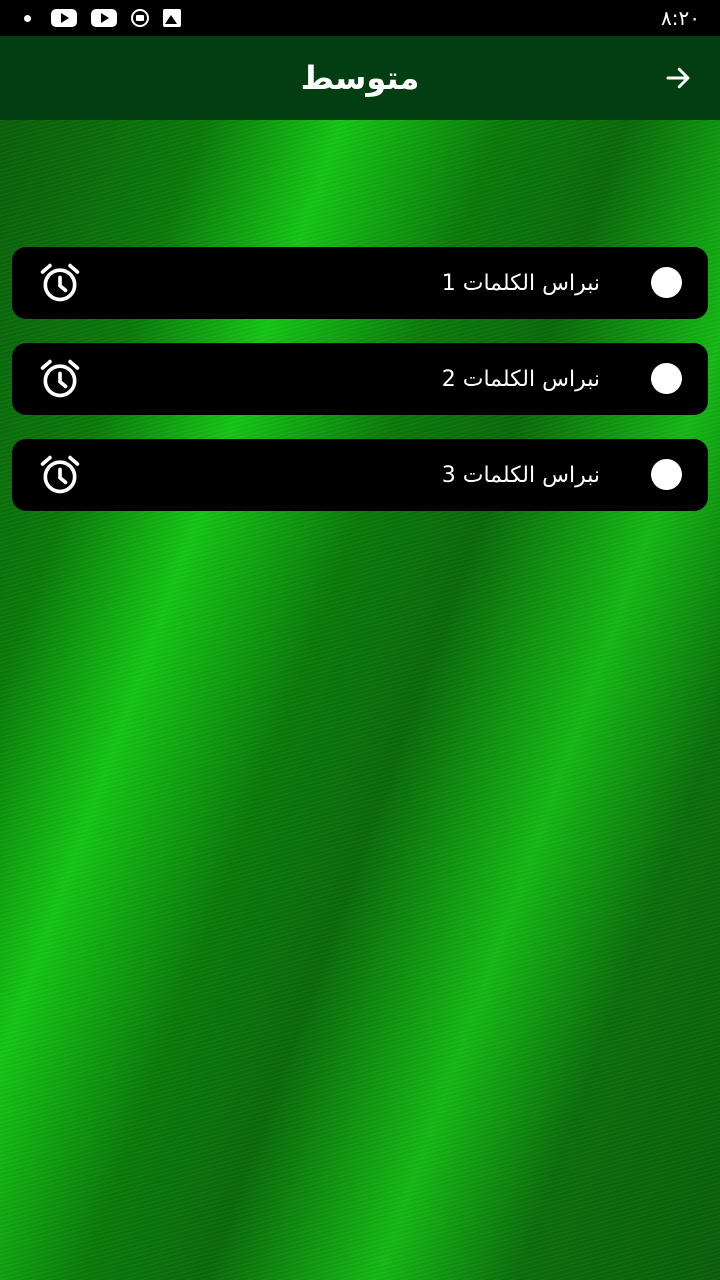 This screenshot has height=1280, width=720. What do you see at coordinates (360, 379) in the screenshot?
I see `list-item: نبراس الكلمات 2` at bounding box center [360, 379].